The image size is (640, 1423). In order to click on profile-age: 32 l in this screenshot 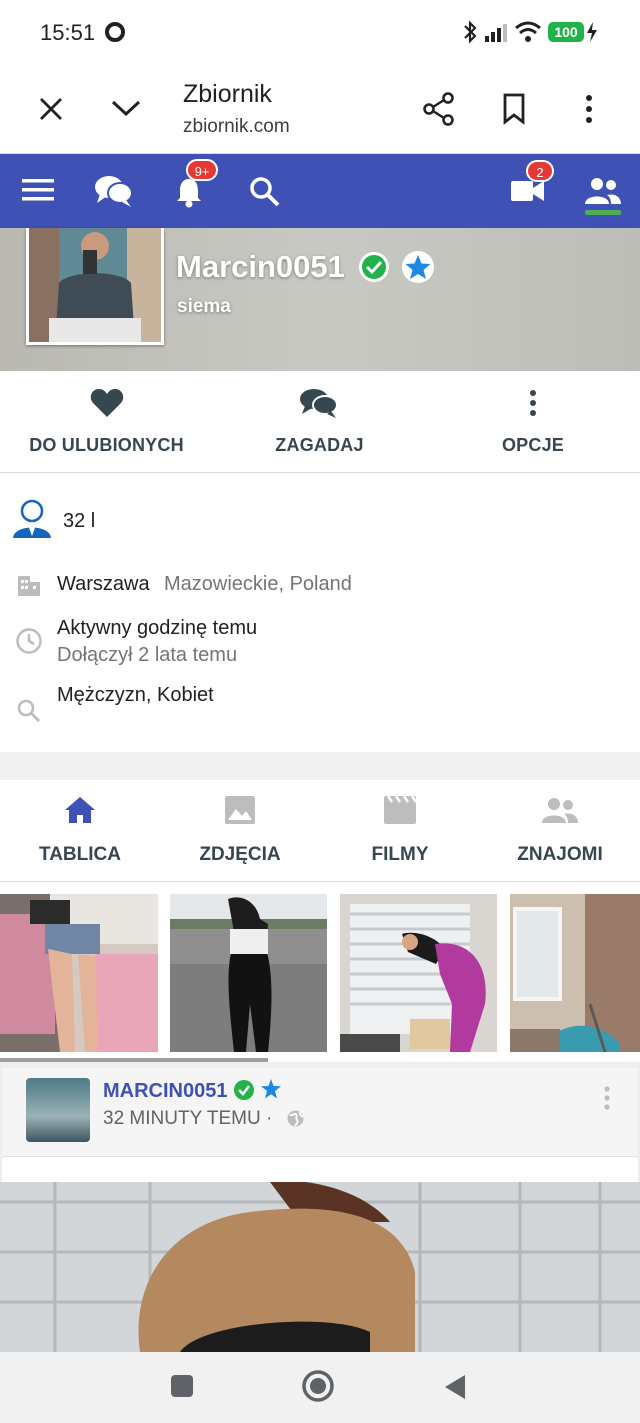, I will do `click(79, 521)`.